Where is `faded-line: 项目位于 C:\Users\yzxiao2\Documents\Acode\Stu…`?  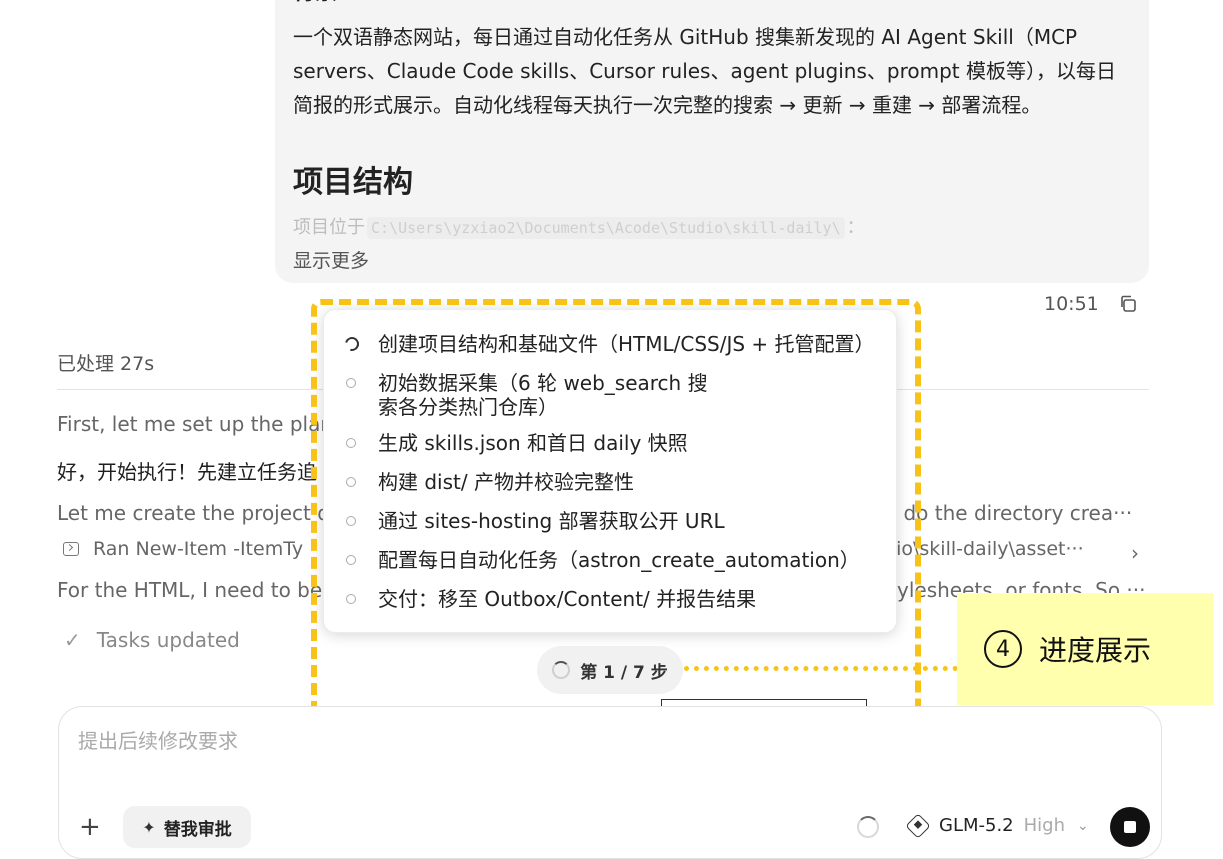
faded-line: 项目位于 C:\Users\yzxiao2\Documents\Acode\Stu… is located at coordinates (579, 226).